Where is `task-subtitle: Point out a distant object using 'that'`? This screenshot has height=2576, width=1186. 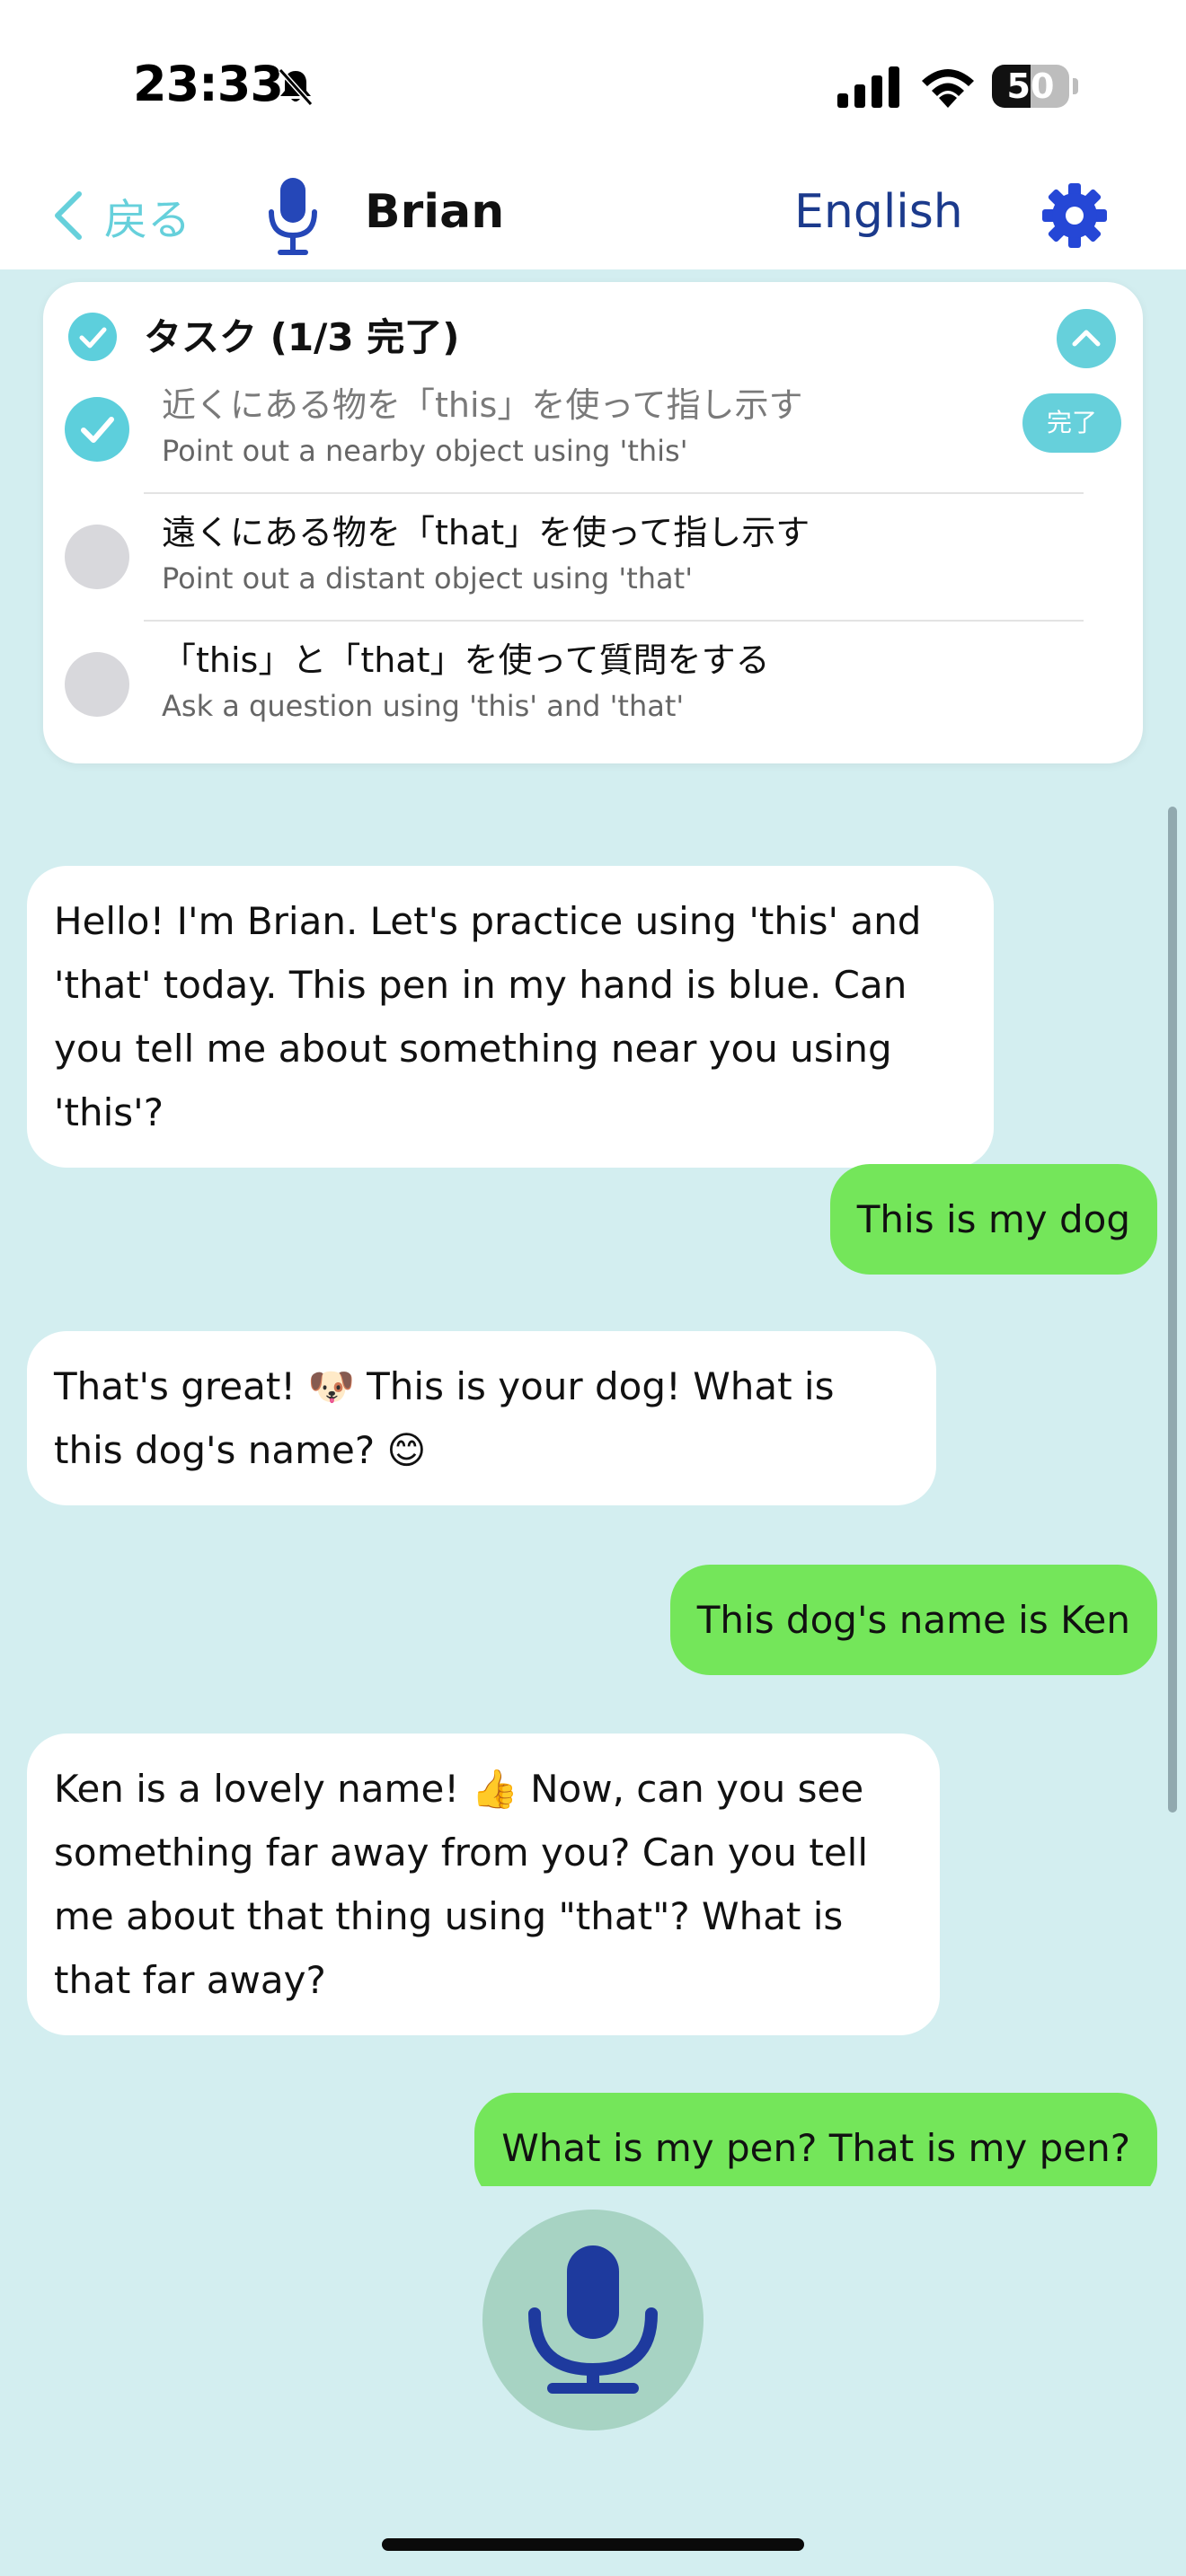
task-subtitle: Point out a distant object using 'that' is located at coordinates (427, 578).